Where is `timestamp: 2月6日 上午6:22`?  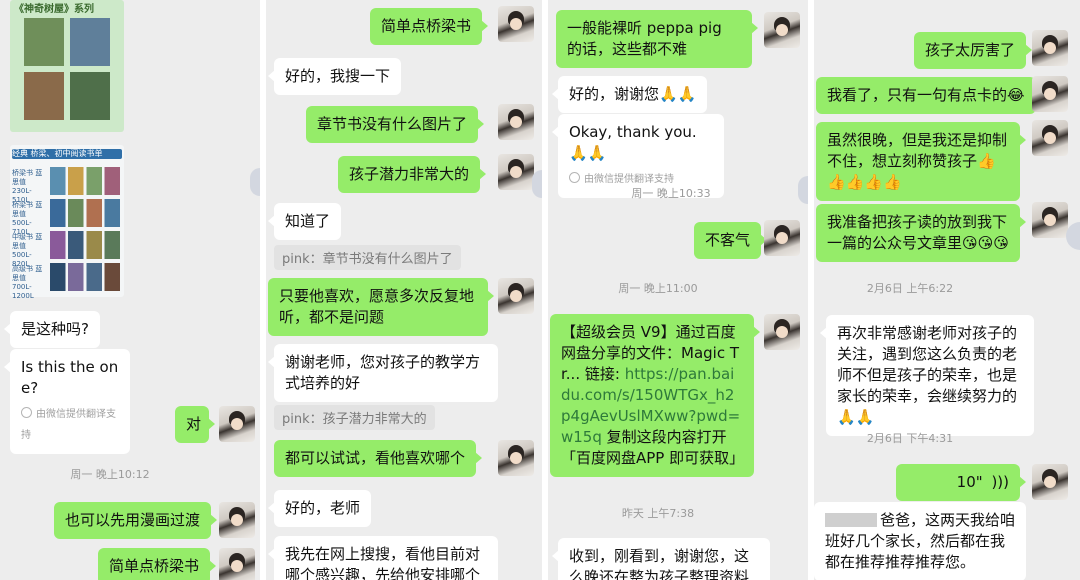 timestamp: 2月6日 上午6:22 is located at coordinates (910, 288).